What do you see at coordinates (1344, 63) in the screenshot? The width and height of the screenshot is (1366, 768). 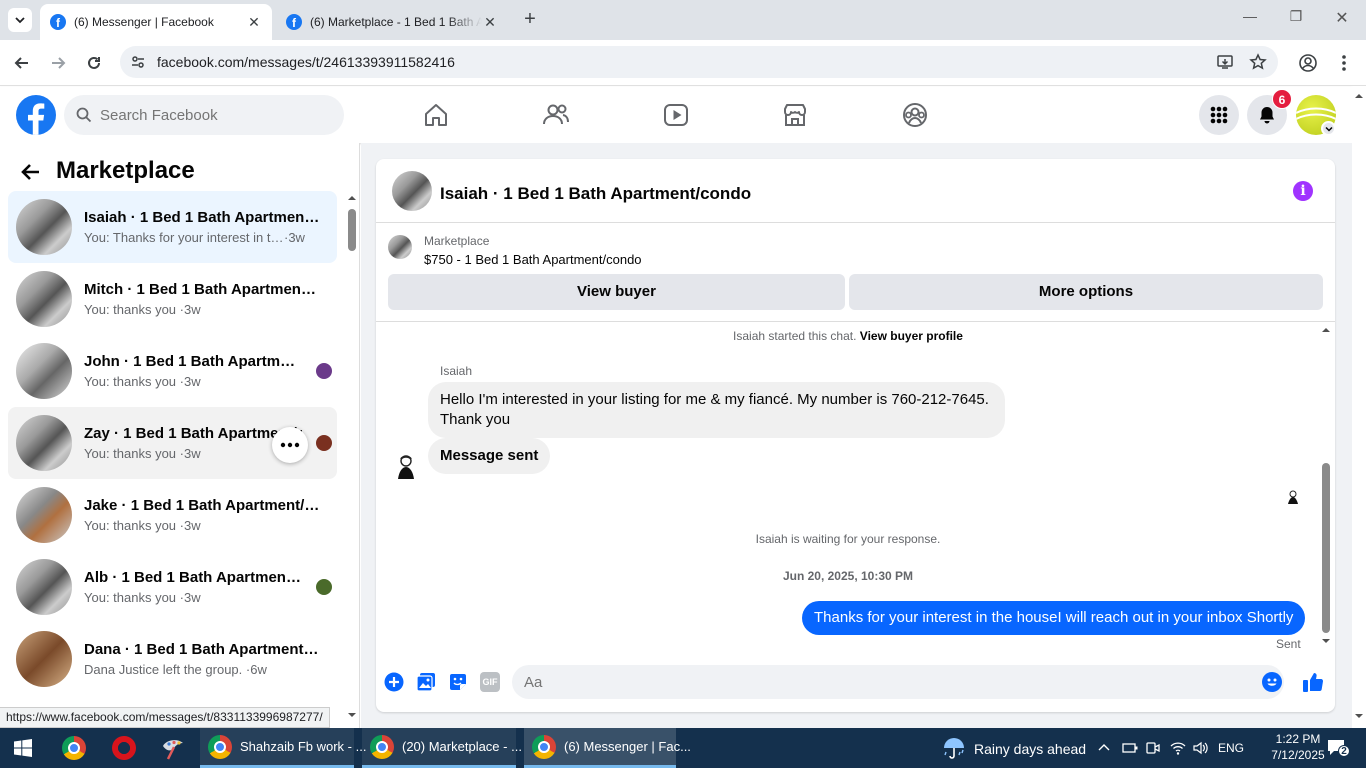 I see `browser-menu-icon` at bounding box center [1344, 63].